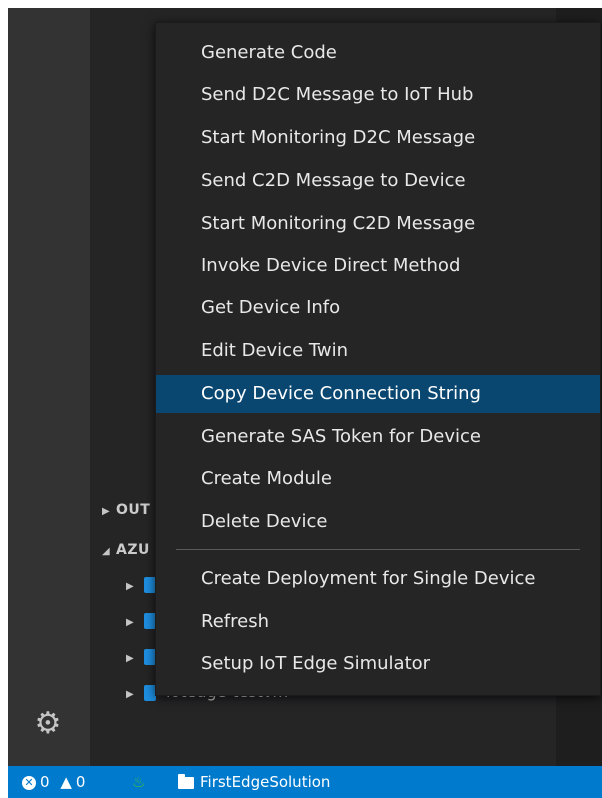 Image resolution: width=602 pixels, height=798 pixels. I want to click on problems-indicator: ✕ 0 ▲ 0, so click(53, 782).